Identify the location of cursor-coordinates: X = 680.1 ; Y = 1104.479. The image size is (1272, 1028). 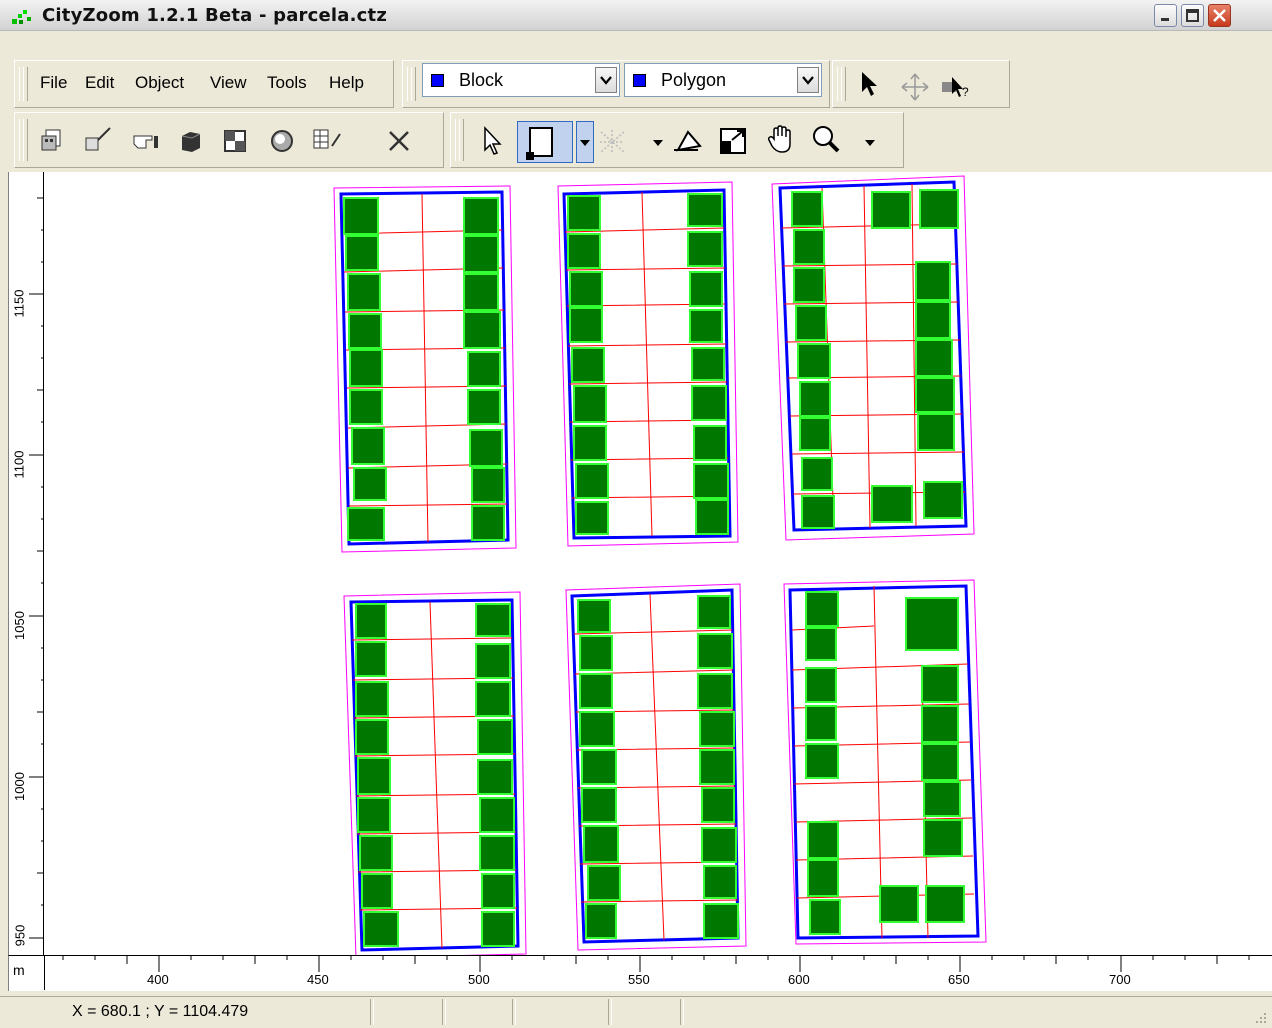
(160, 1011).